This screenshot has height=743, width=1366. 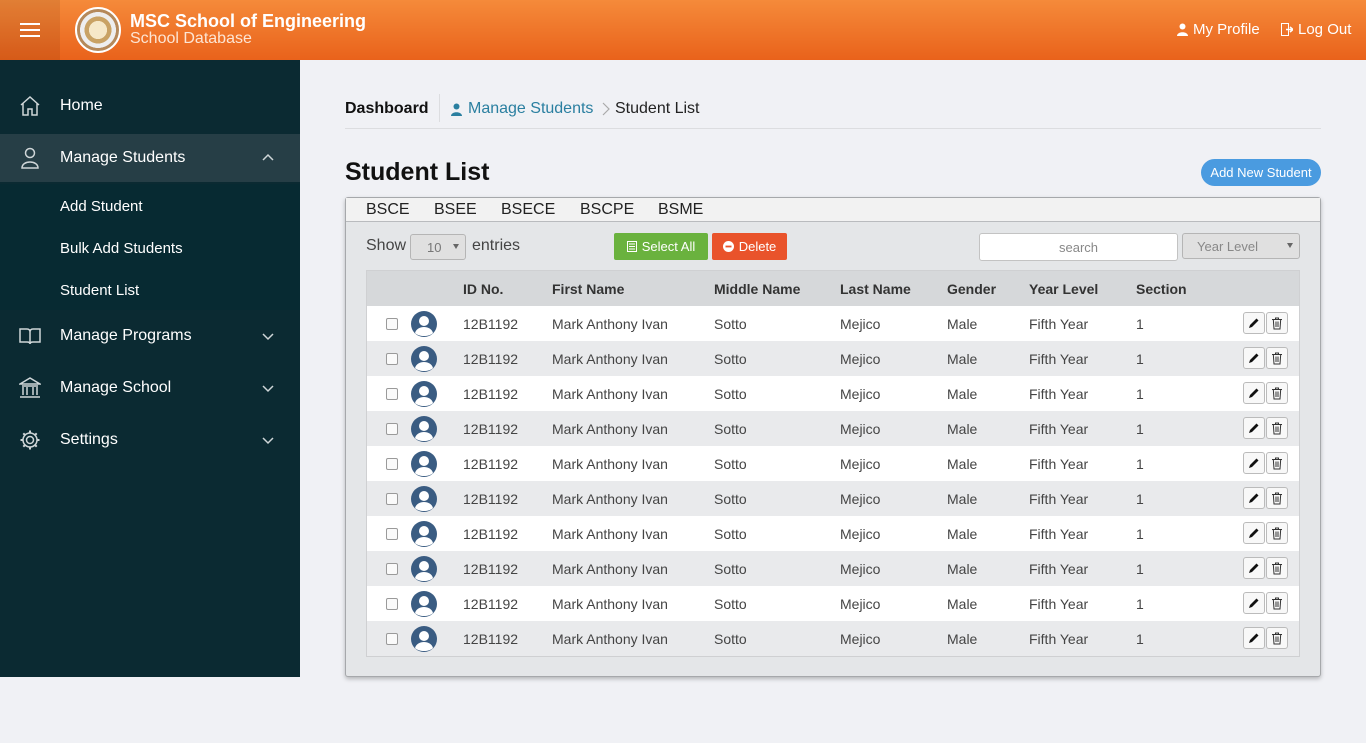 What do you see at coordinates (607, 210) in the screenshot?
I see `tab-bscpe: BSCPE` at bounding box center [607, 210].